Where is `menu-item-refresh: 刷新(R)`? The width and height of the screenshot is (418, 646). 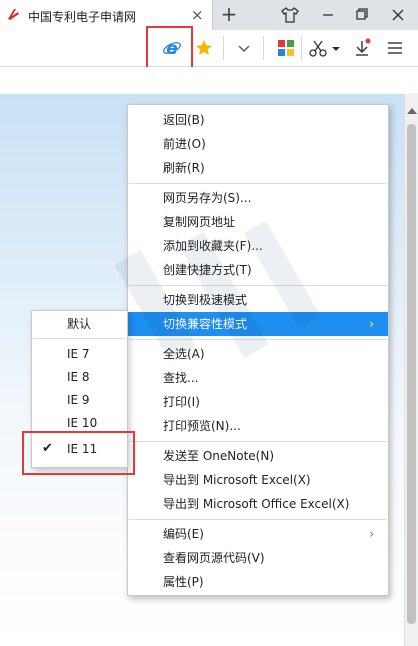 menu-item-refresh: 刷新(R) is located at coordinates (258, 168).